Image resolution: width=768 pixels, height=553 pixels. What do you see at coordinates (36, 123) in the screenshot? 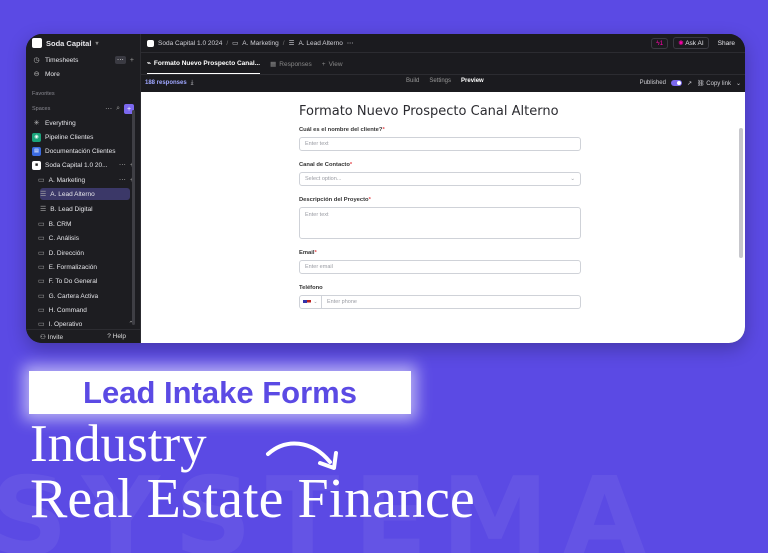
I see `everything-icon: ✳` at bounding box center [36, 123].